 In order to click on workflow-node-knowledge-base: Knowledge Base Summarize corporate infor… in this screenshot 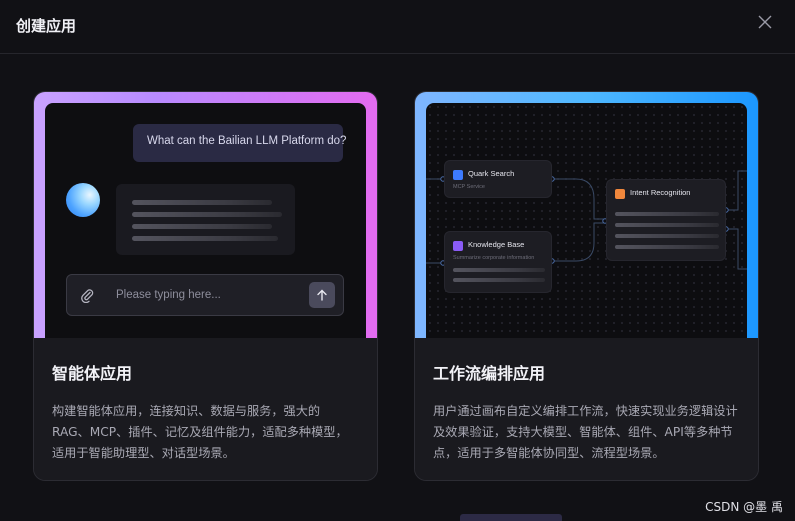, I will do `click(498, 262)`.